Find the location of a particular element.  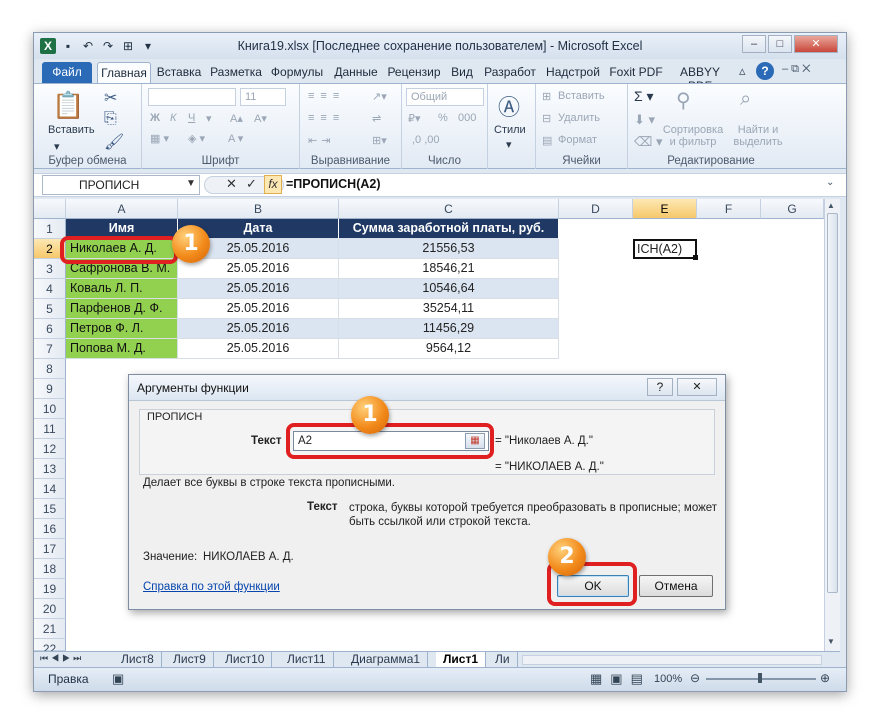

tab-developer: Разработ is located at coordinates (510, 72).